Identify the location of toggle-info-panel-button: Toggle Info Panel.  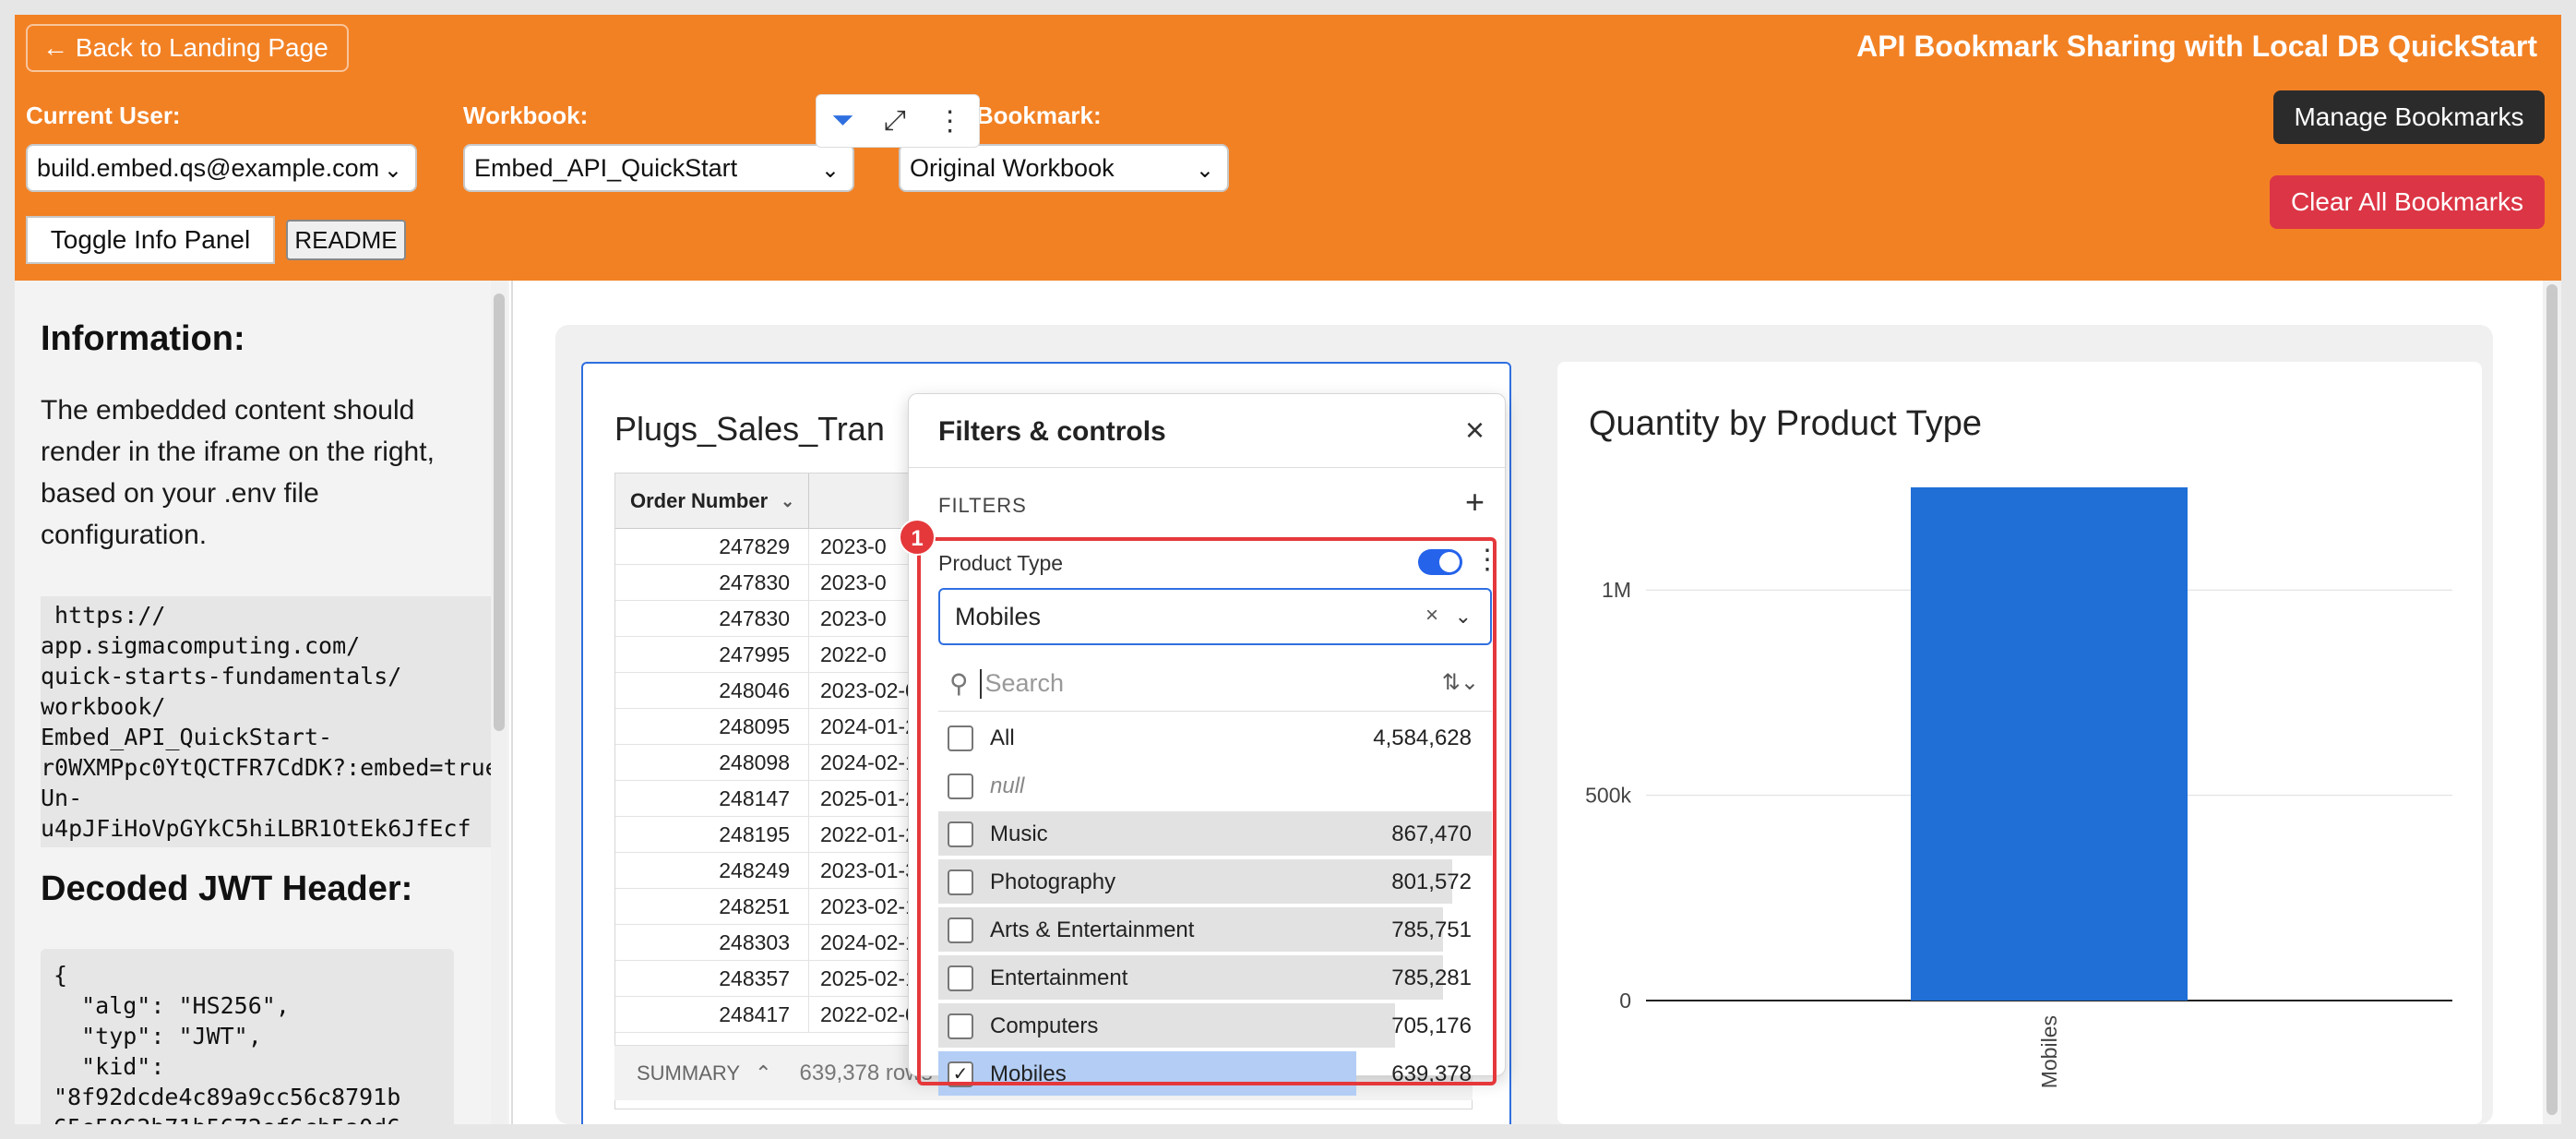
(150, 240).